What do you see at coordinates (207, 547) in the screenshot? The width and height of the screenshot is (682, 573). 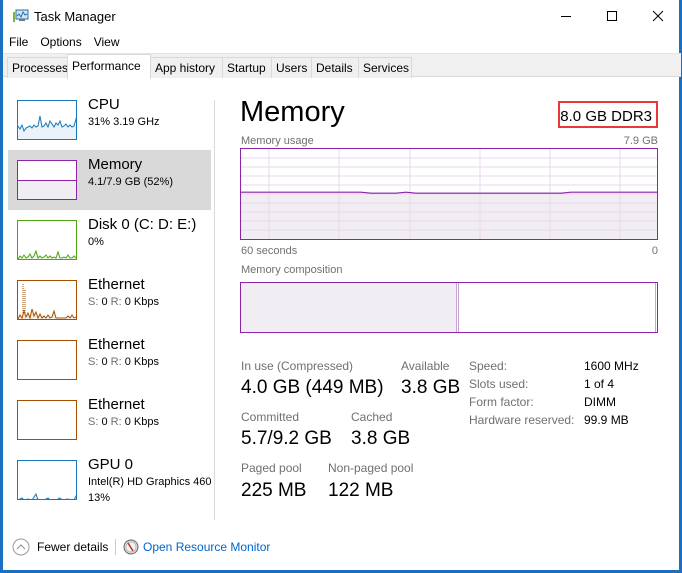 I see `open-resource-monitor-label: Open Resource Monitor` at bounding box center [207, 547].